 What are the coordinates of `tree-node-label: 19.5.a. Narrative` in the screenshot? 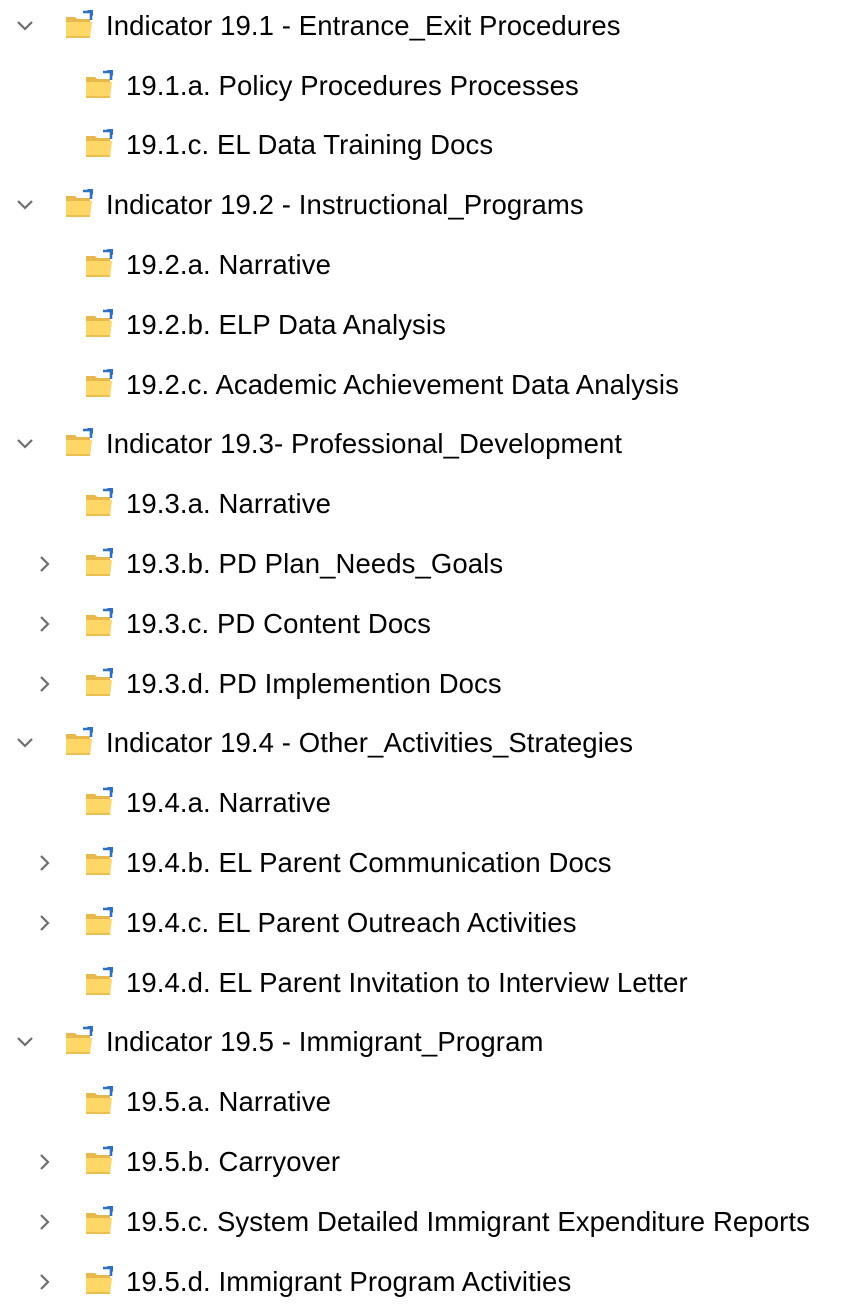 It's located at (228, 1102).